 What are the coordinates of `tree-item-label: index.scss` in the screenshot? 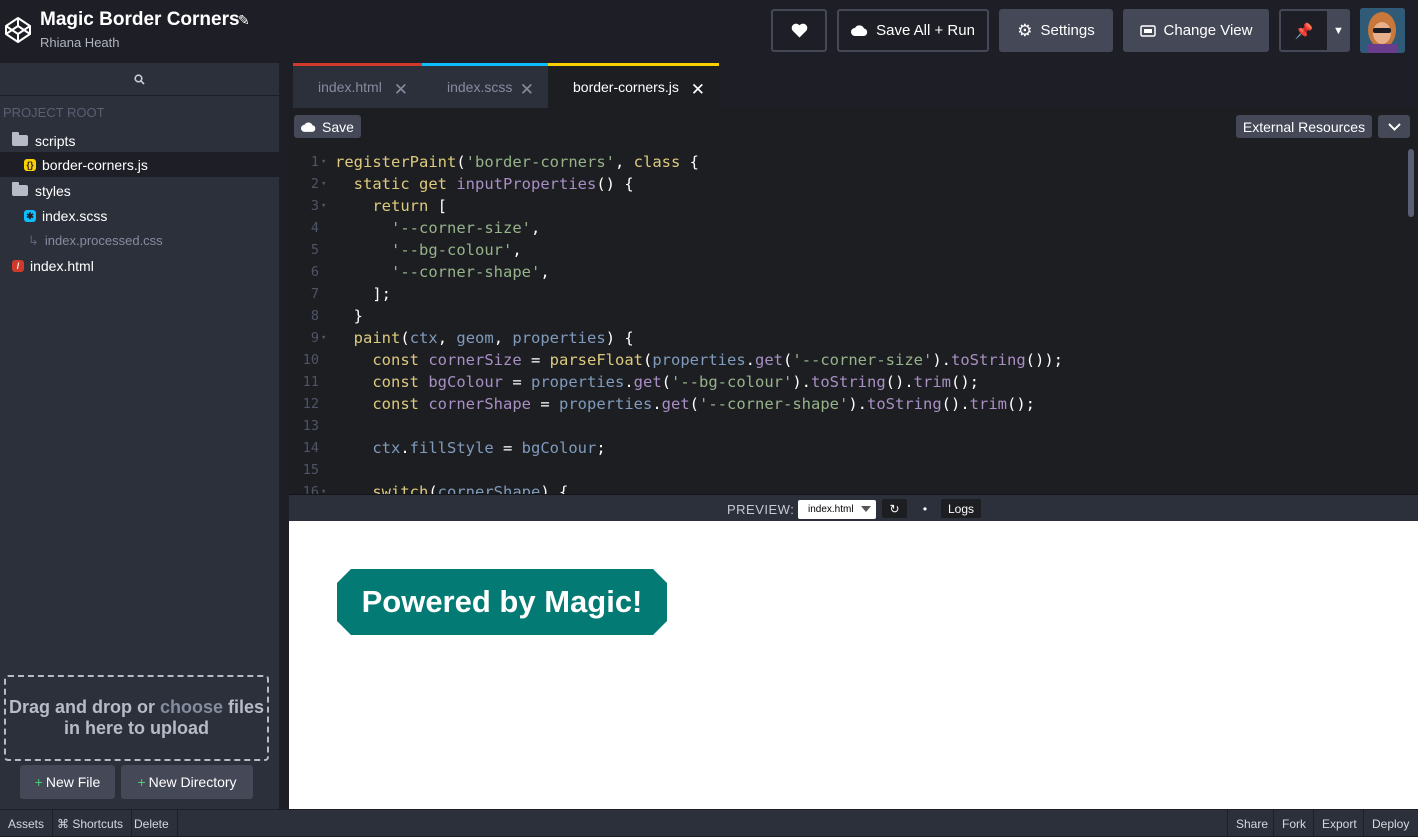 It's located at (75, 215).